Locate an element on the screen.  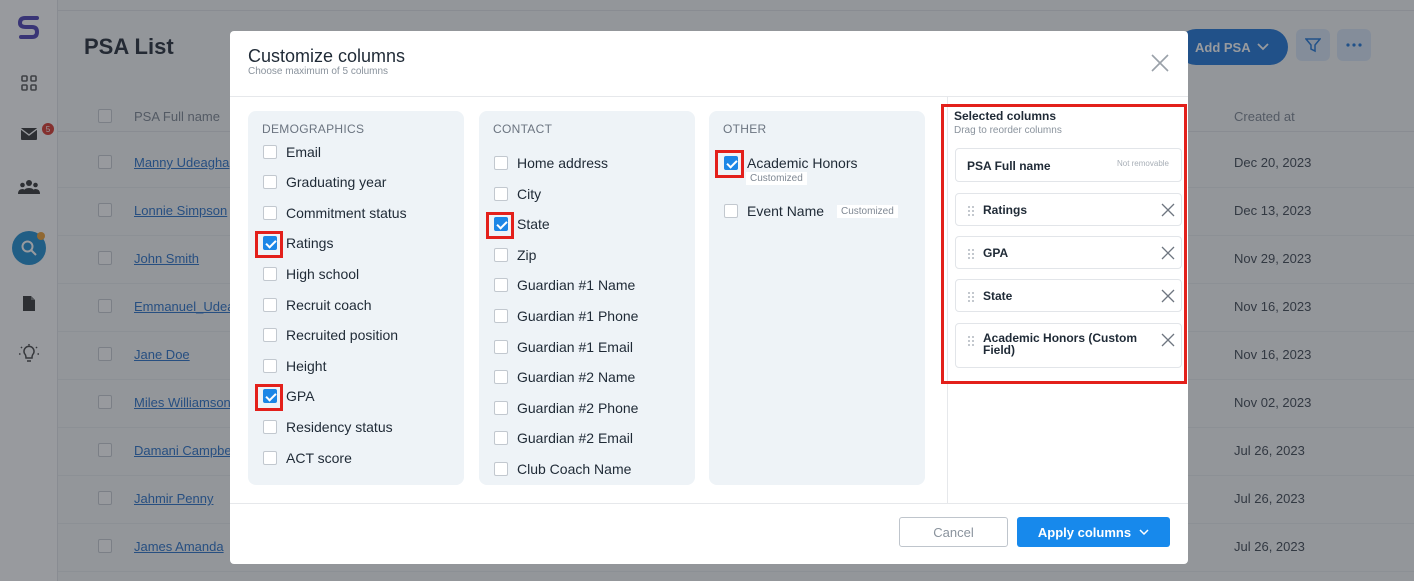
selected-column-label: State is located at coordinates (998, 296).